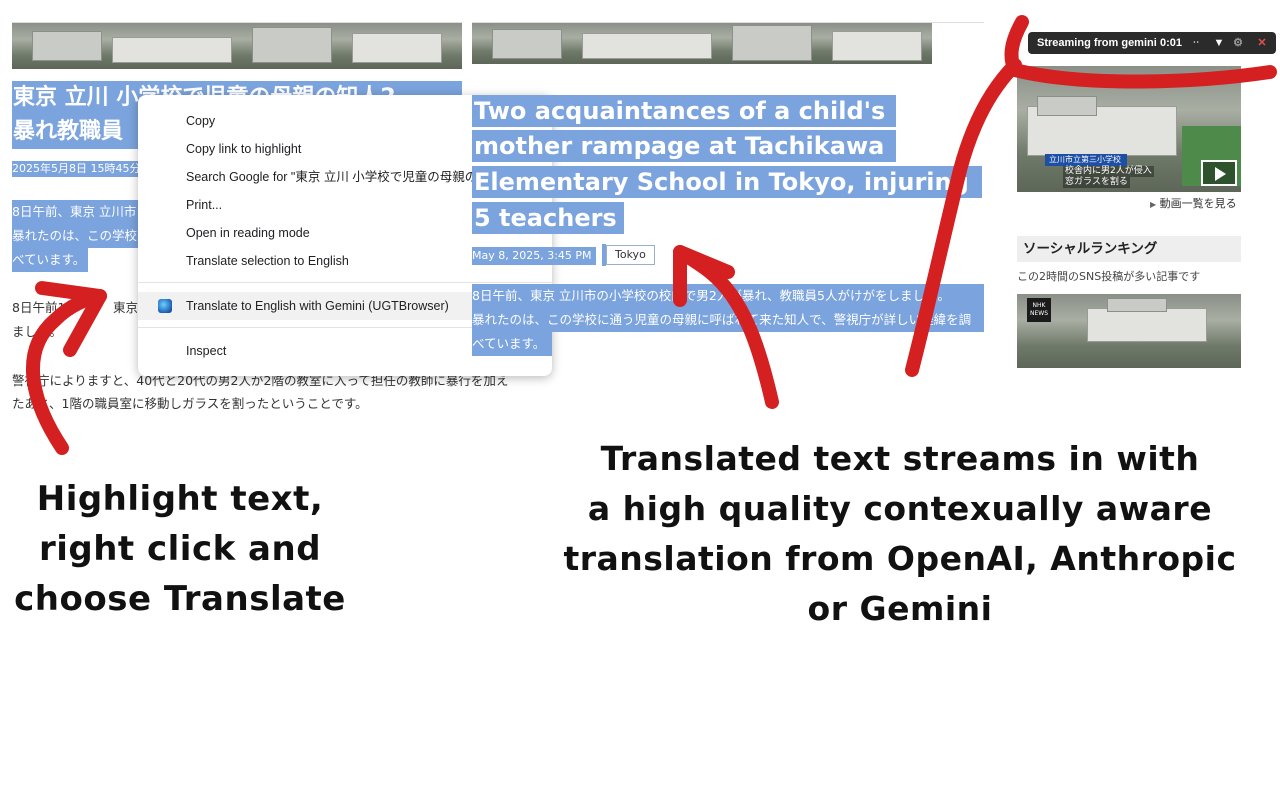 This screenshot has height=800, width=1280. What do you see at coordinates (1196, 43) in the screenshot?
I see `spinner-icon: ᆢ` at bounding box center [1196, 43].